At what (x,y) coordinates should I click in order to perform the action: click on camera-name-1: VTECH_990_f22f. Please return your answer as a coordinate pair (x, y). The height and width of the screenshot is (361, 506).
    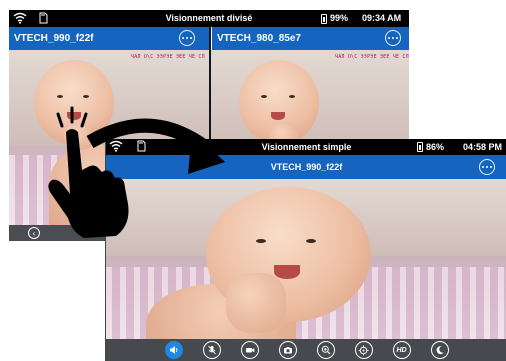
    Looking at the image, I should click on (54, 38).